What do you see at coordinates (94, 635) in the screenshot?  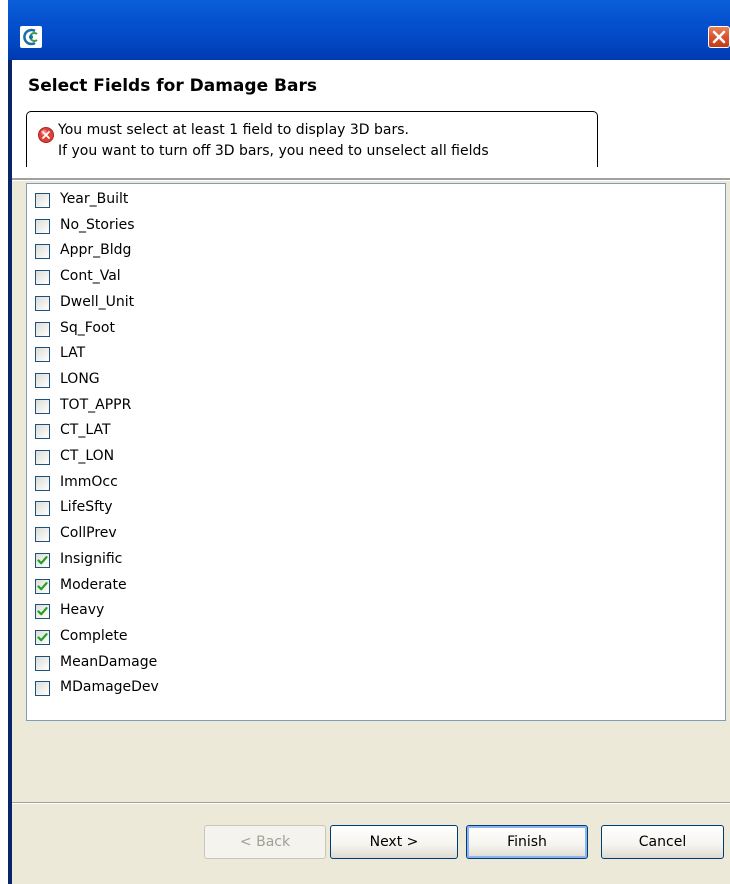 I see `field-label: Complete` at bounding box center [94, 635].